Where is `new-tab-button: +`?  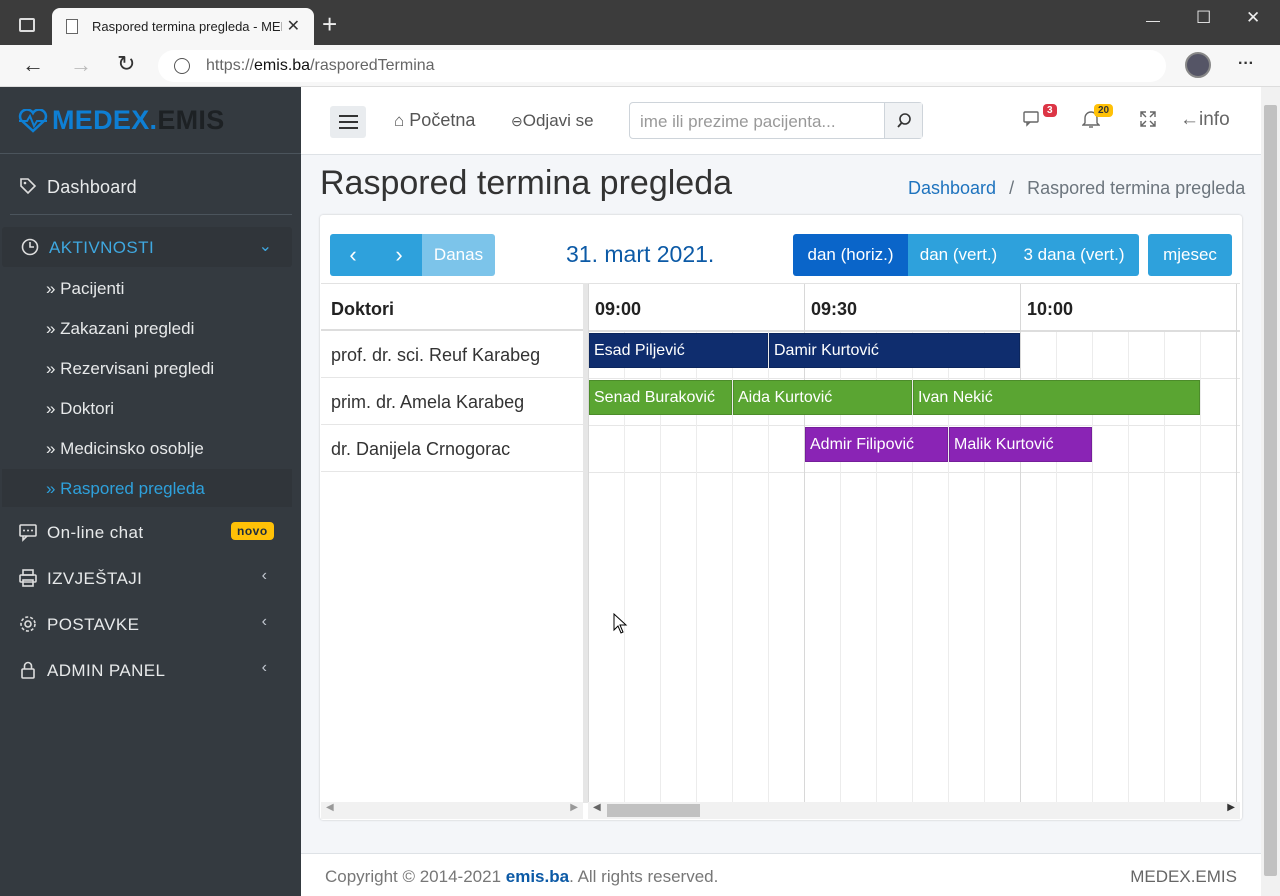
new-tab-button: + is located at coordinates (329, 24).